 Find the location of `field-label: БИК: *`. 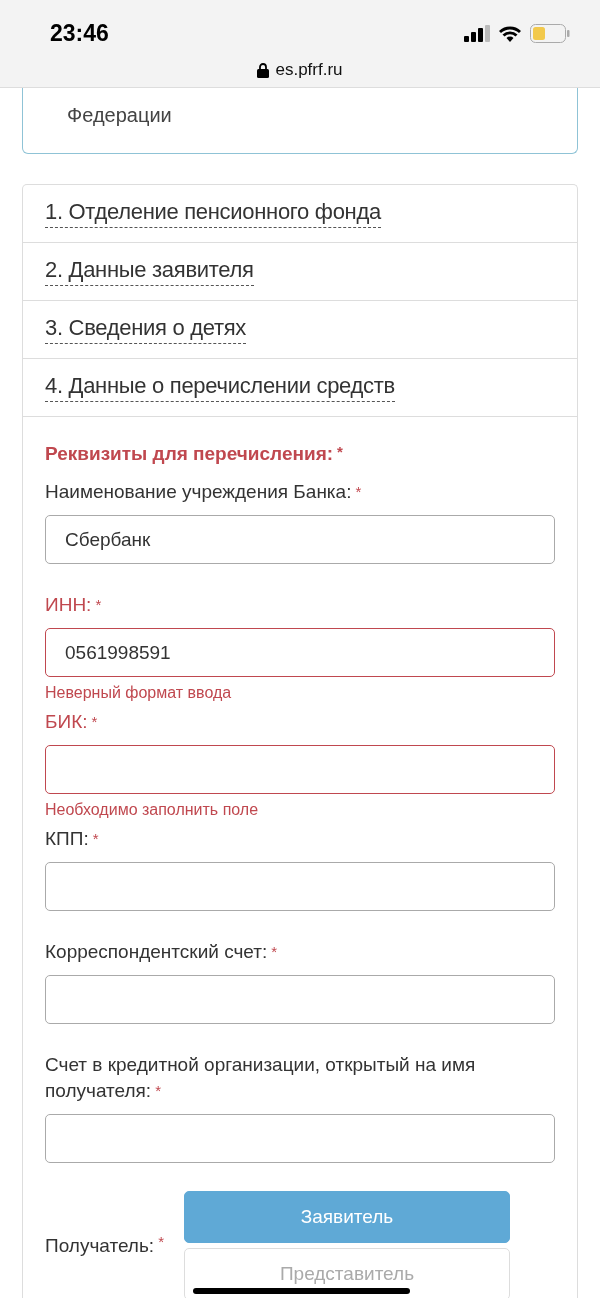

field-label: БИК: * is located at coordinates (72, 722).